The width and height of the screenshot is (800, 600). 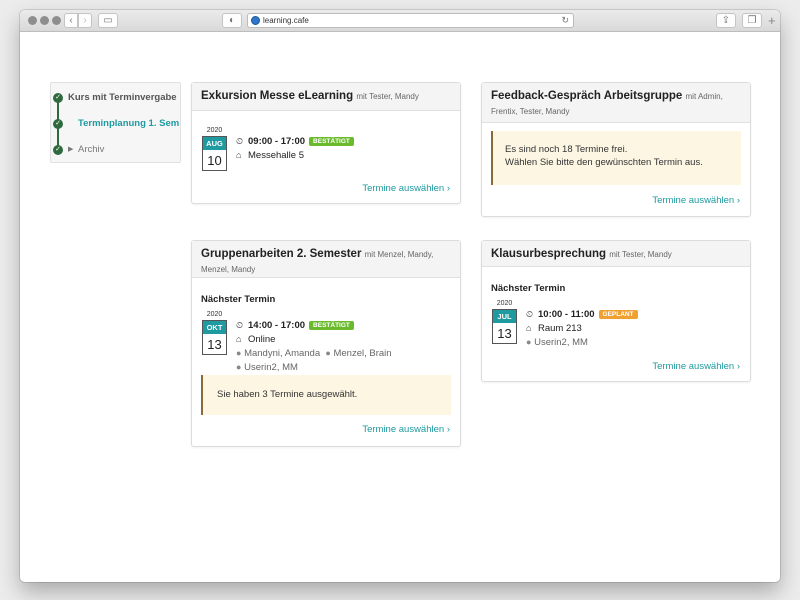 What do you see at coordinates (44, 20) in the screenshot?
I see `minimize-window-button` at bounding box center [44, 20].